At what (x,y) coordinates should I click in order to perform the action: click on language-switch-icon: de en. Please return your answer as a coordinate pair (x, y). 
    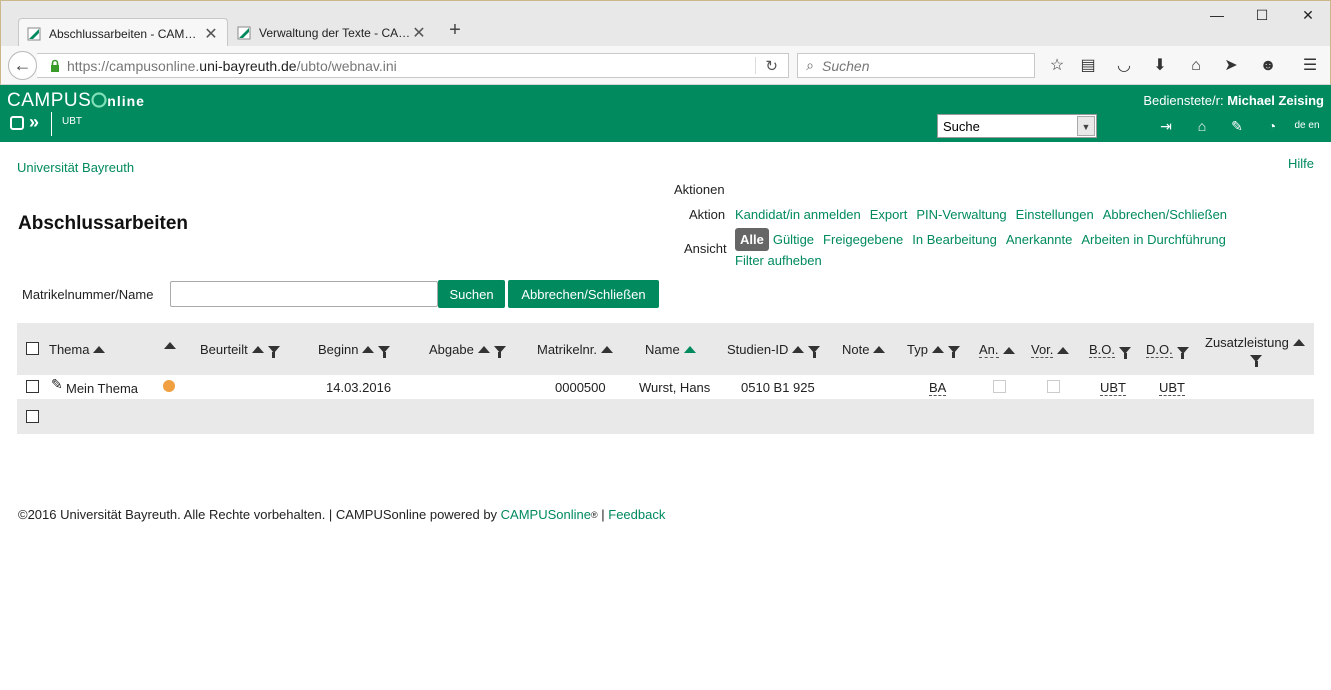
    Looking at the image, I should click on (1307, 126).